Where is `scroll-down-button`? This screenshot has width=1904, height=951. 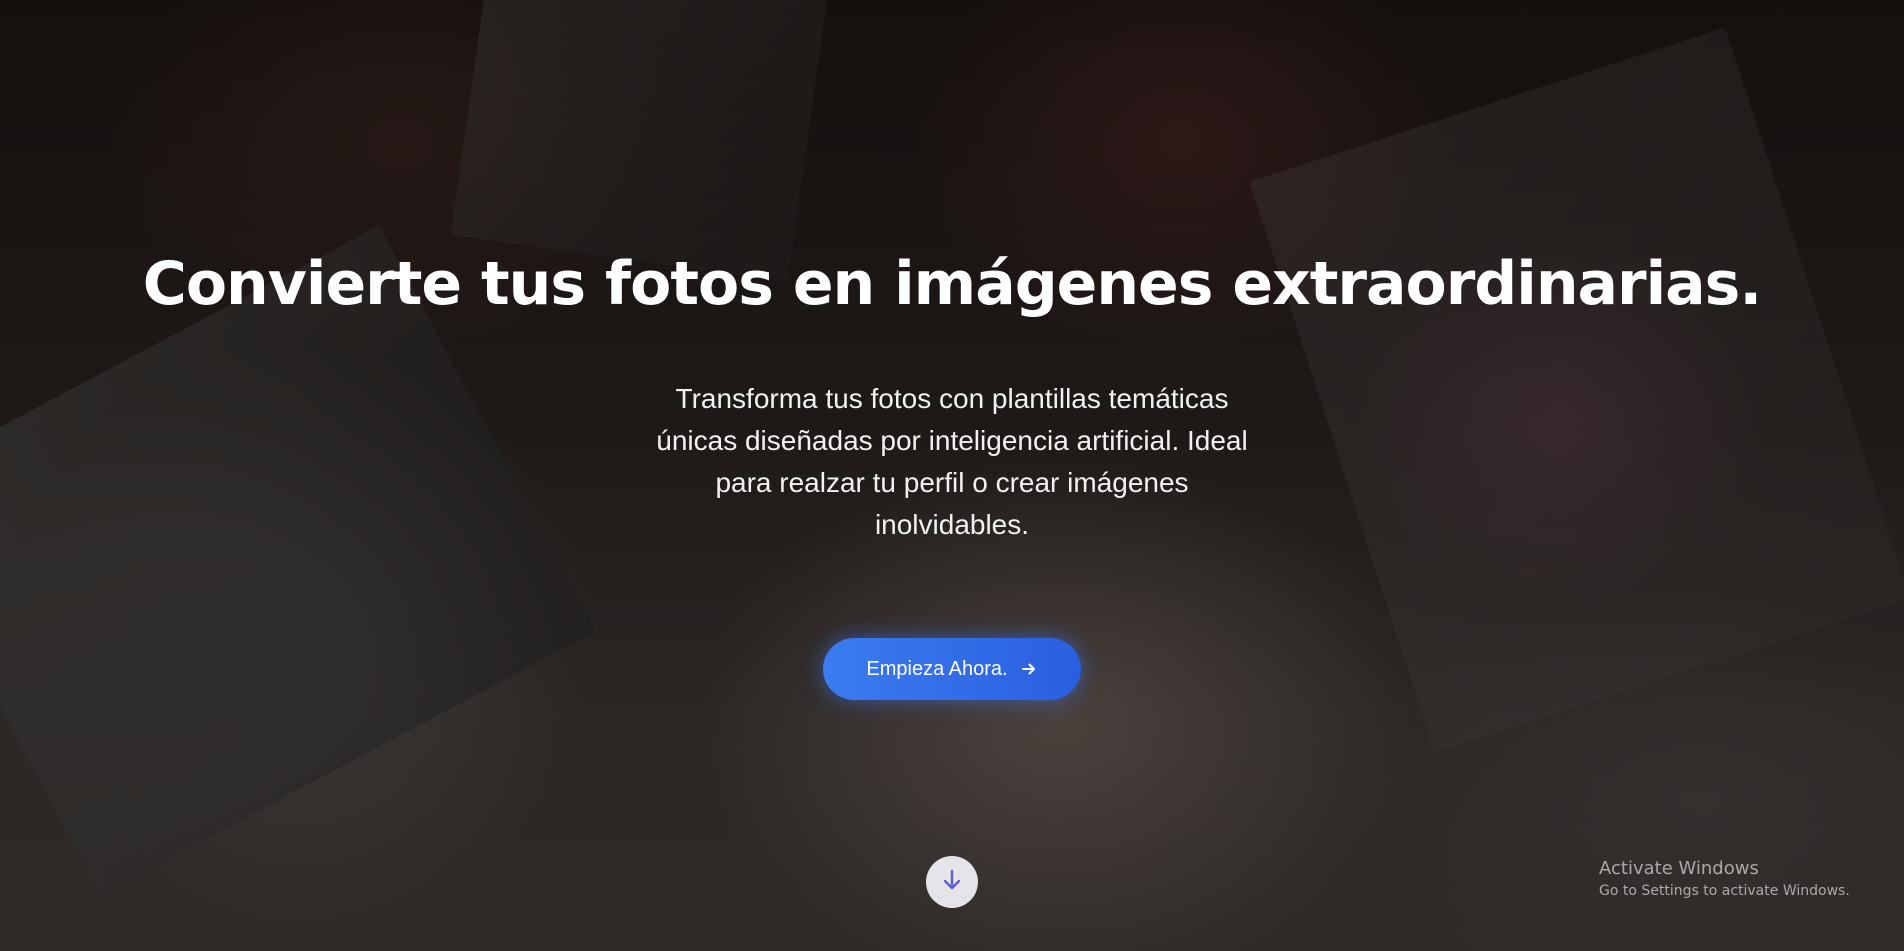 scroll-down-button is located at coordinates (952, 882).